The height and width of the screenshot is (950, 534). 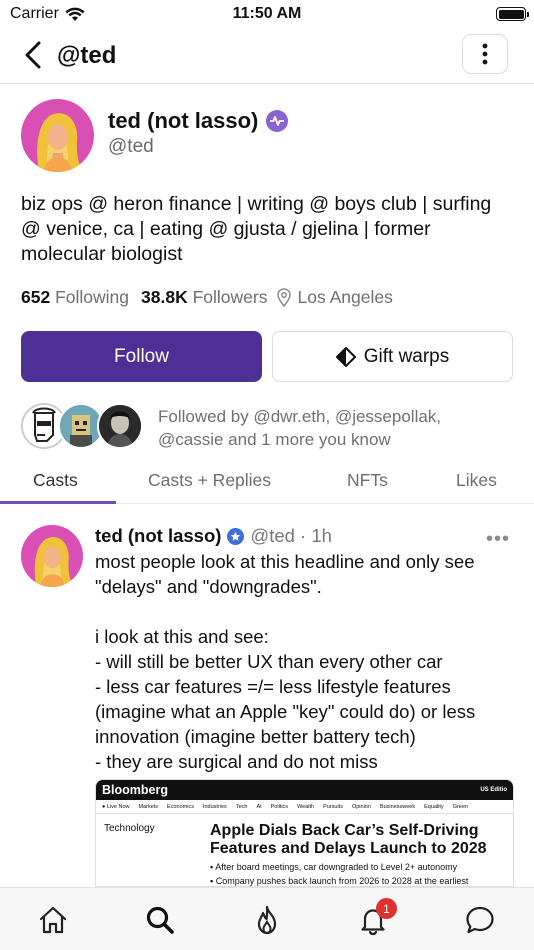 I want to click on embed-brand: Bloomberg, so click(x=135, y=790).